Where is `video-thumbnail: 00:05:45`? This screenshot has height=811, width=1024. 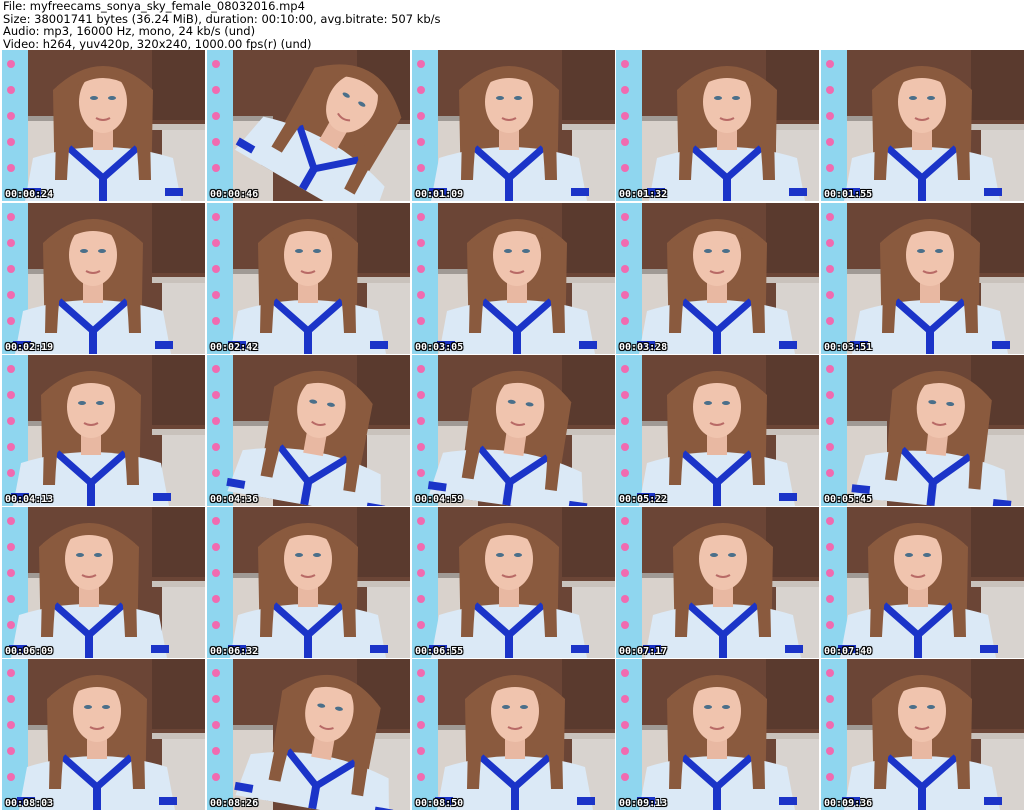
video-thumbnail: 00:05:45 is located at coordinates (922, 430).